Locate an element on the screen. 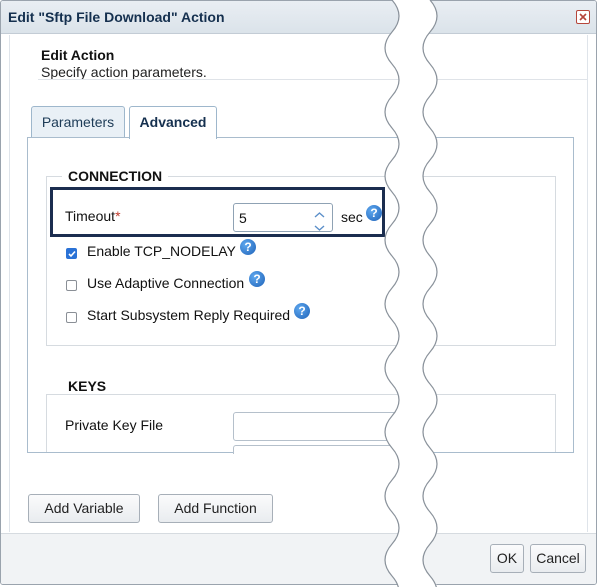 The width and height of the screenshot is (599, 587). close-button is located at coordinates (583, 17).